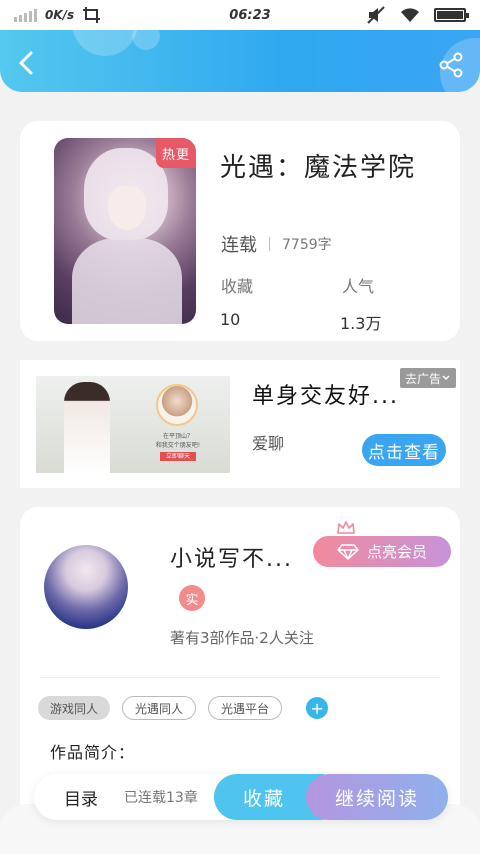  What do you see at coordinates (240, 677) in the screenshot?
I see `divider` at bounding box center [240, 677].